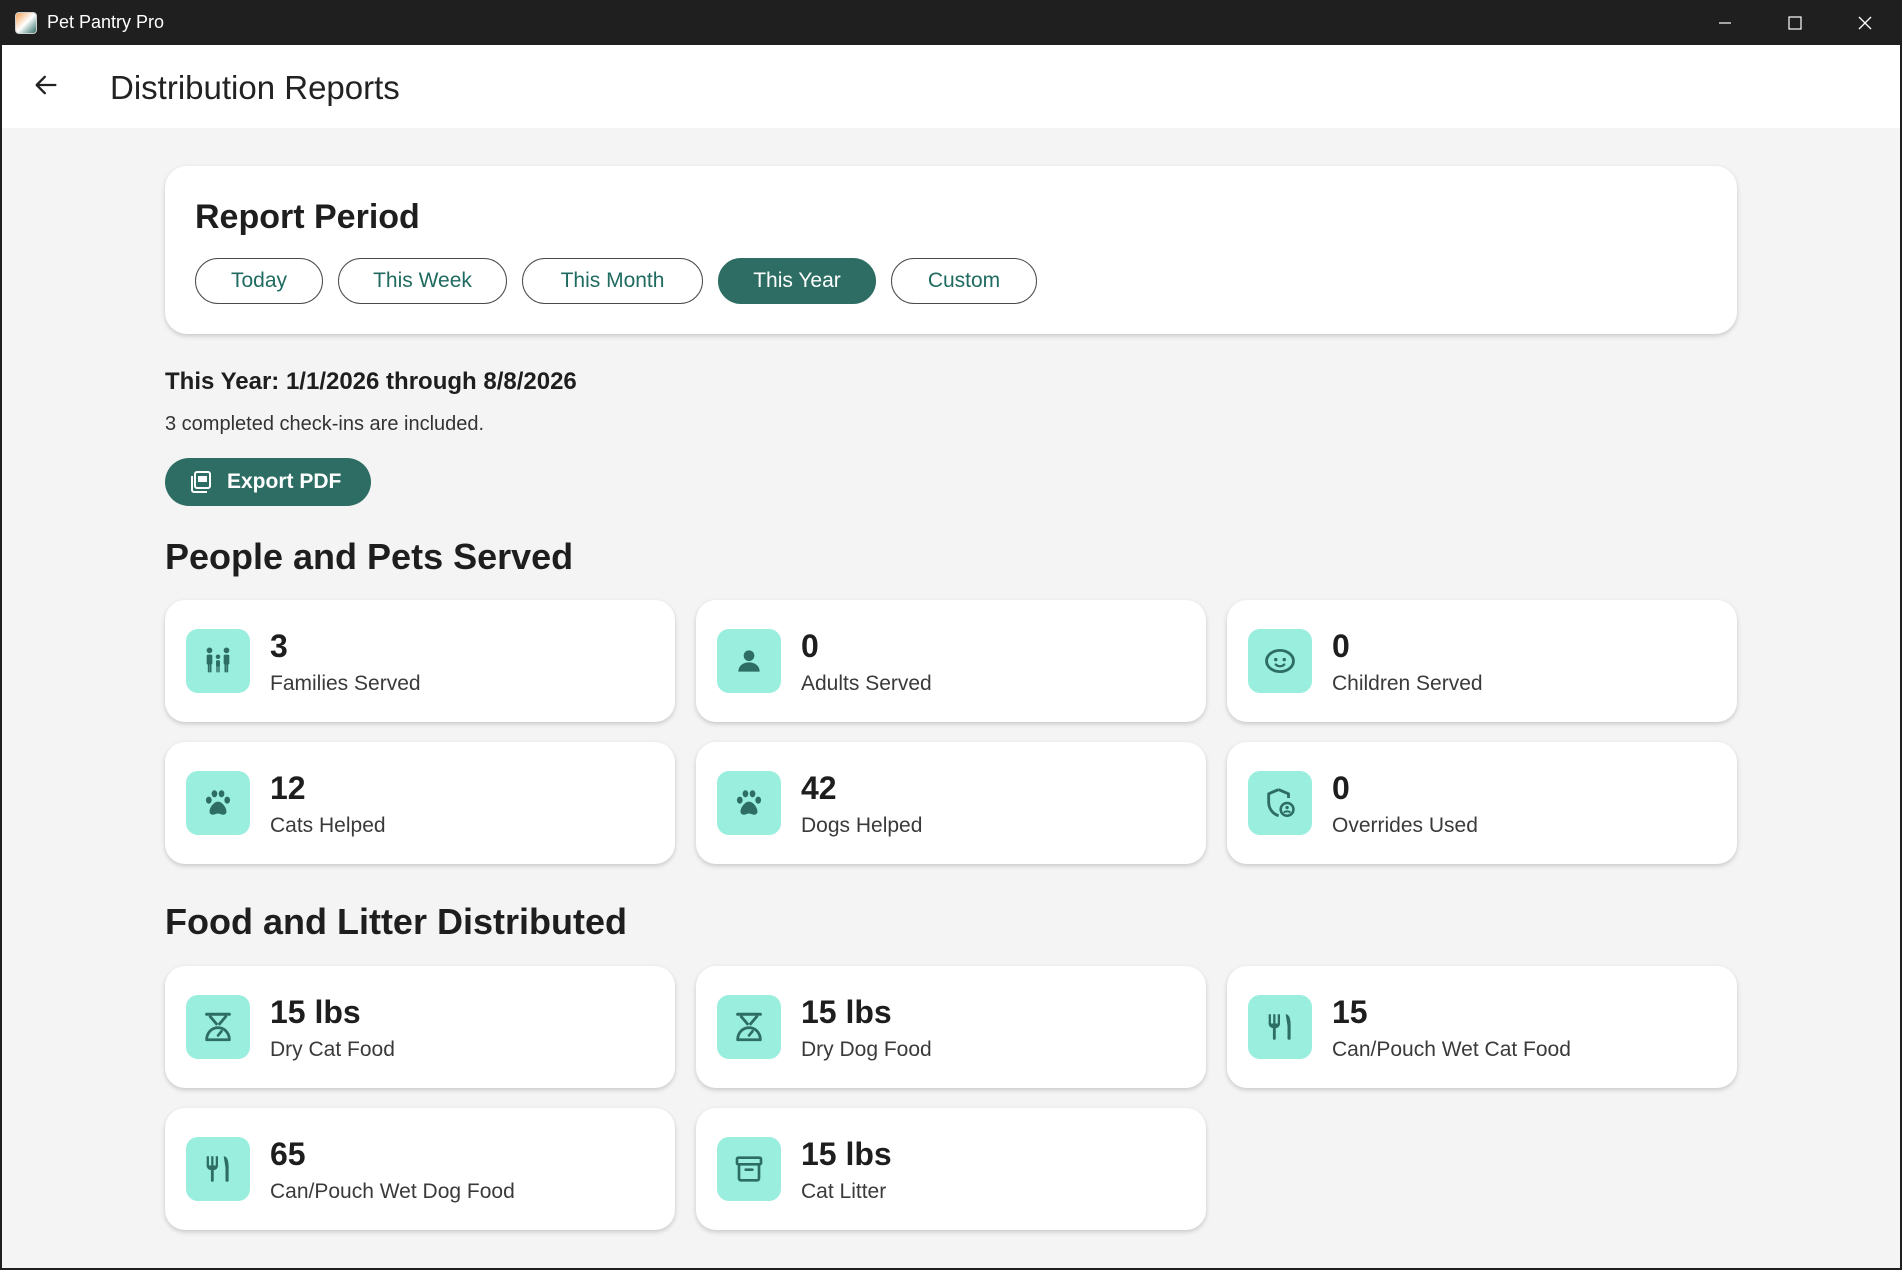 The image size is (1902, 1270). What do you see at coordinates (951, 803) in the screenshot?
I see `stat-card-dogs: 42 Dogs Helped` at bounding box center [951, 803].